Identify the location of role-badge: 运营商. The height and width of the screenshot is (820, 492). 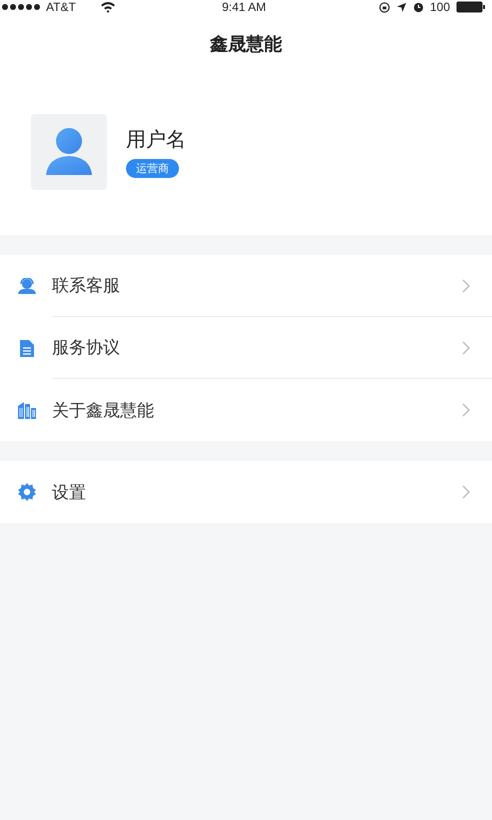
(152, 168).